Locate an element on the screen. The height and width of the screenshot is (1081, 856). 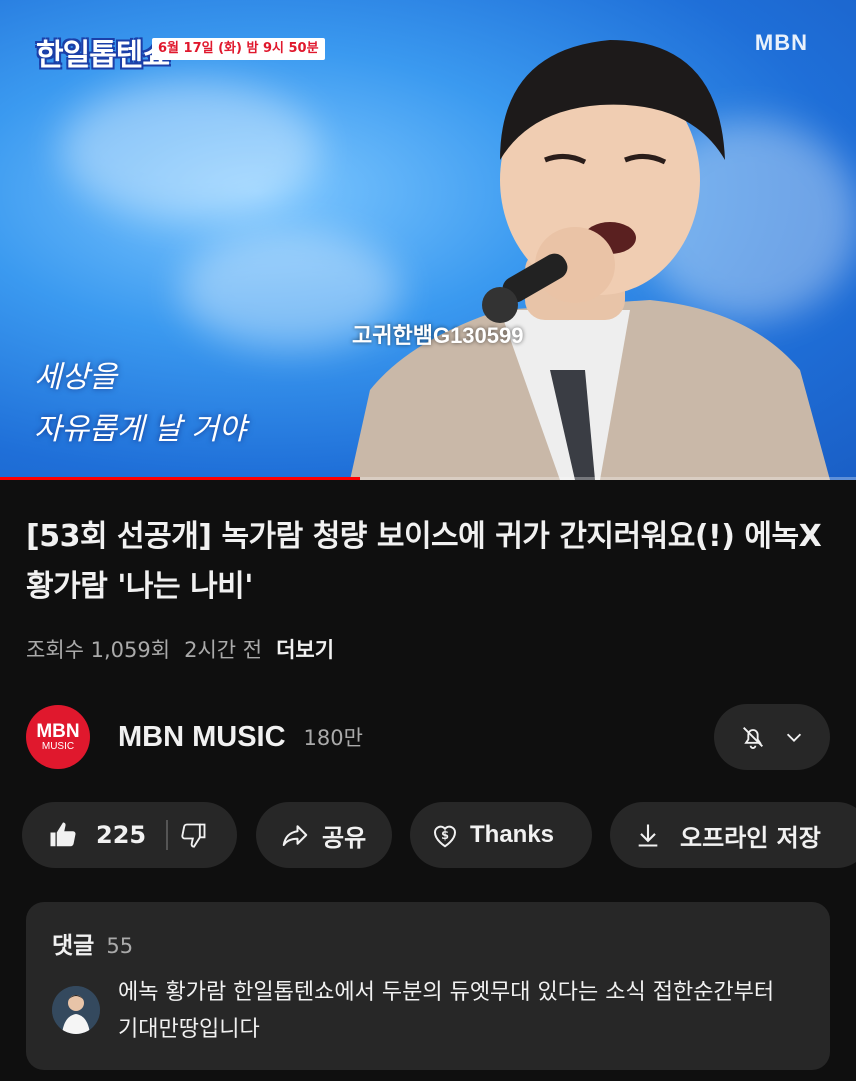
like-divider is located at coordinates (167, 835).